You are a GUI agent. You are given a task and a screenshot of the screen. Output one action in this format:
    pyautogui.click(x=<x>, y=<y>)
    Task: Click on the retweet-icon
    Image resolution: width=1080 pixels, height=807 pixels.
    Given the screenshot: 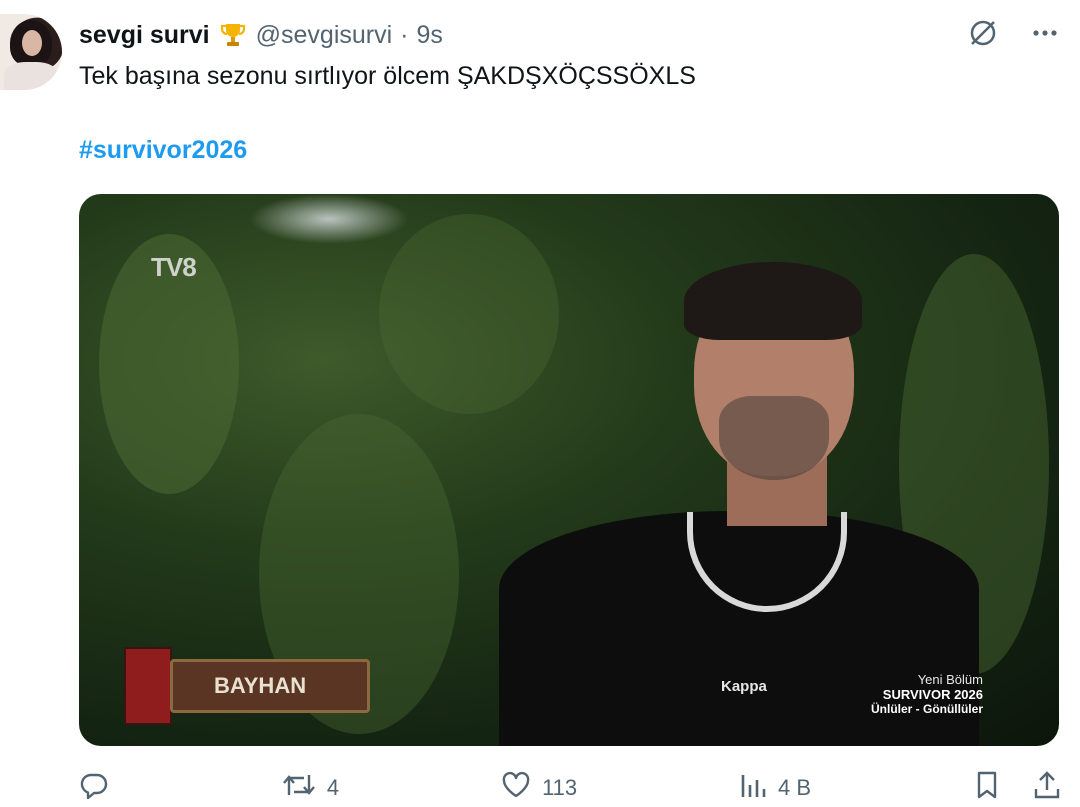 What is the action you would take?
    pyautogui.click(x=299, y=788)
    